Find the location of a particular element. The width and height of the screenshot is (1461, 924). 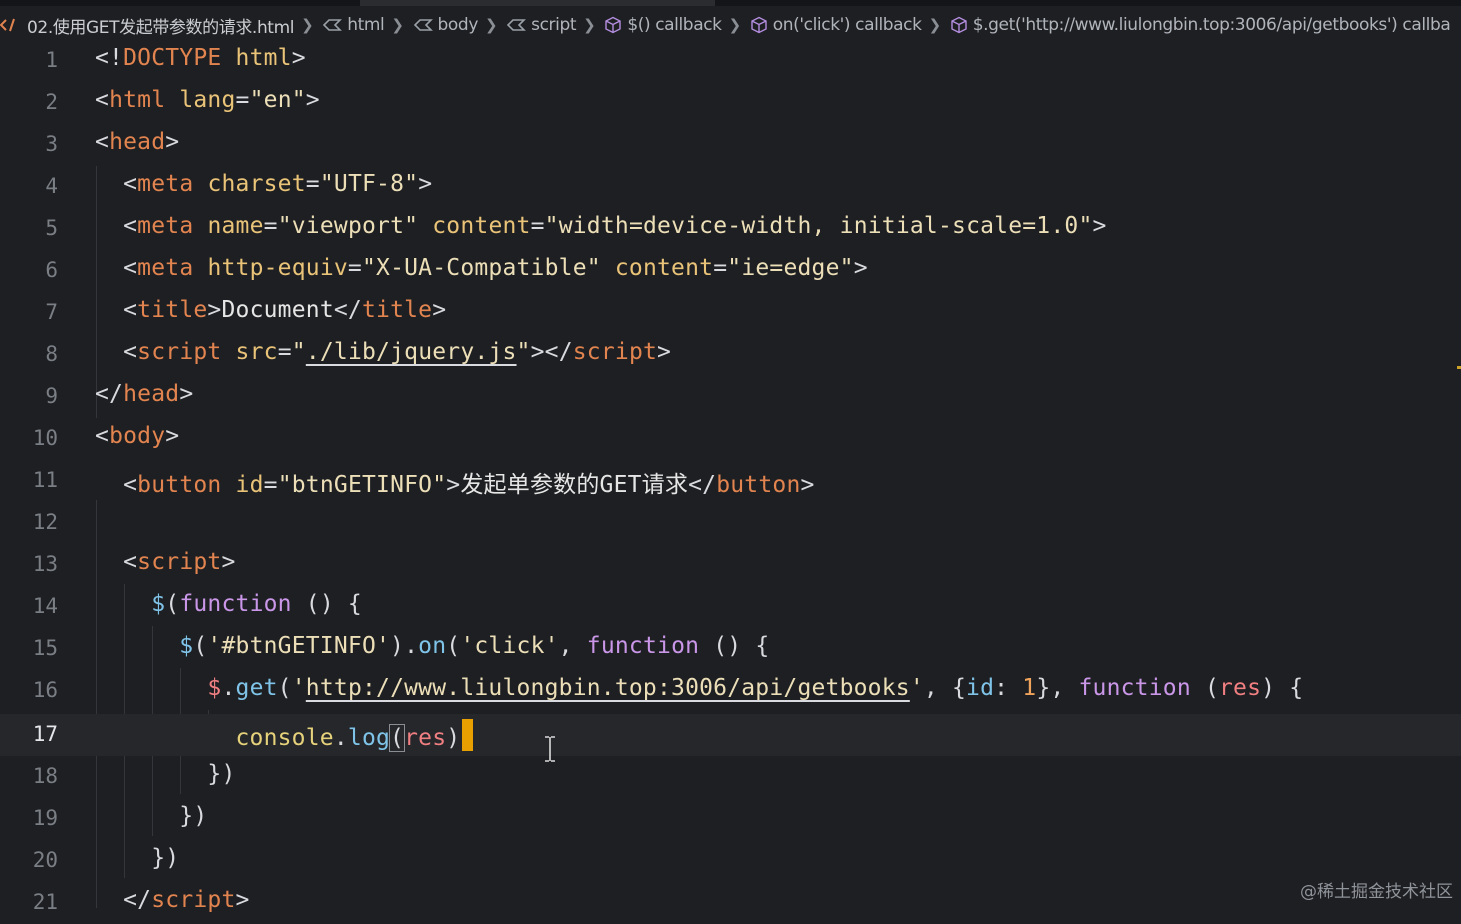

line-number: 1 is located at coordinates (51, 60).